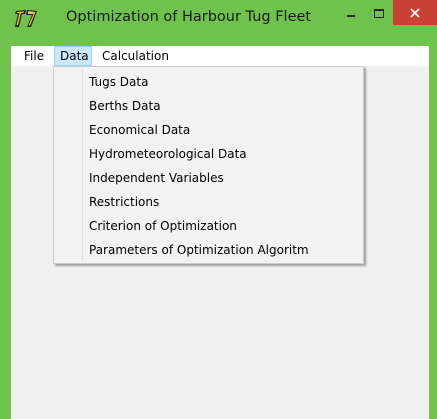 The image size is (437, 419). Describe the element at coordinates (351, 13) in the screenshot. I see `minimize-button` at that location.